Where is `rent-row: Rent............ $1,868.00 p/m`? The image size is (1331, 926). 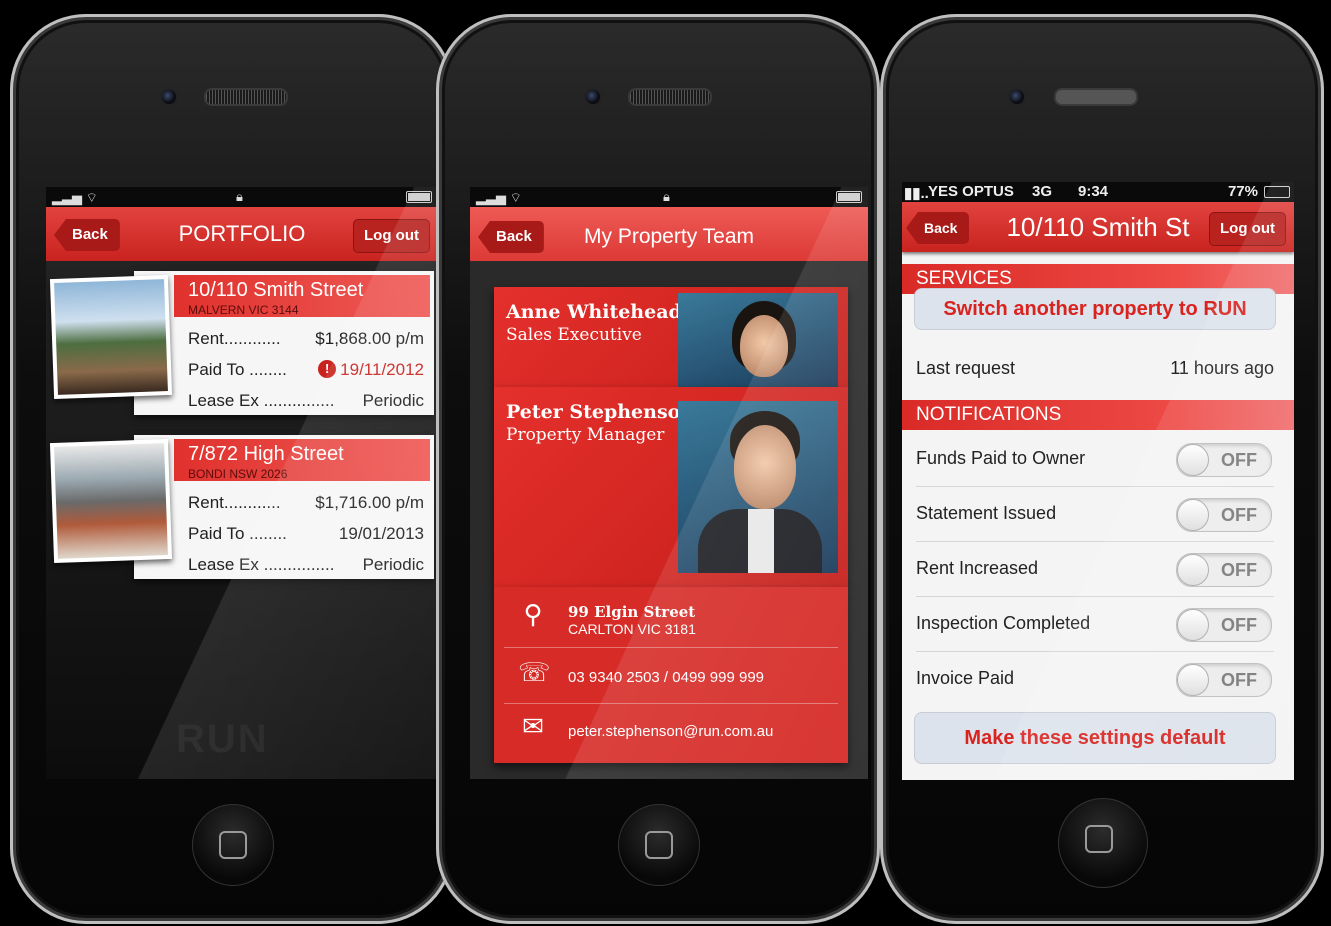 rent-row: Rent............ $1,868.00 p/m is located at coordinates (306, 339).